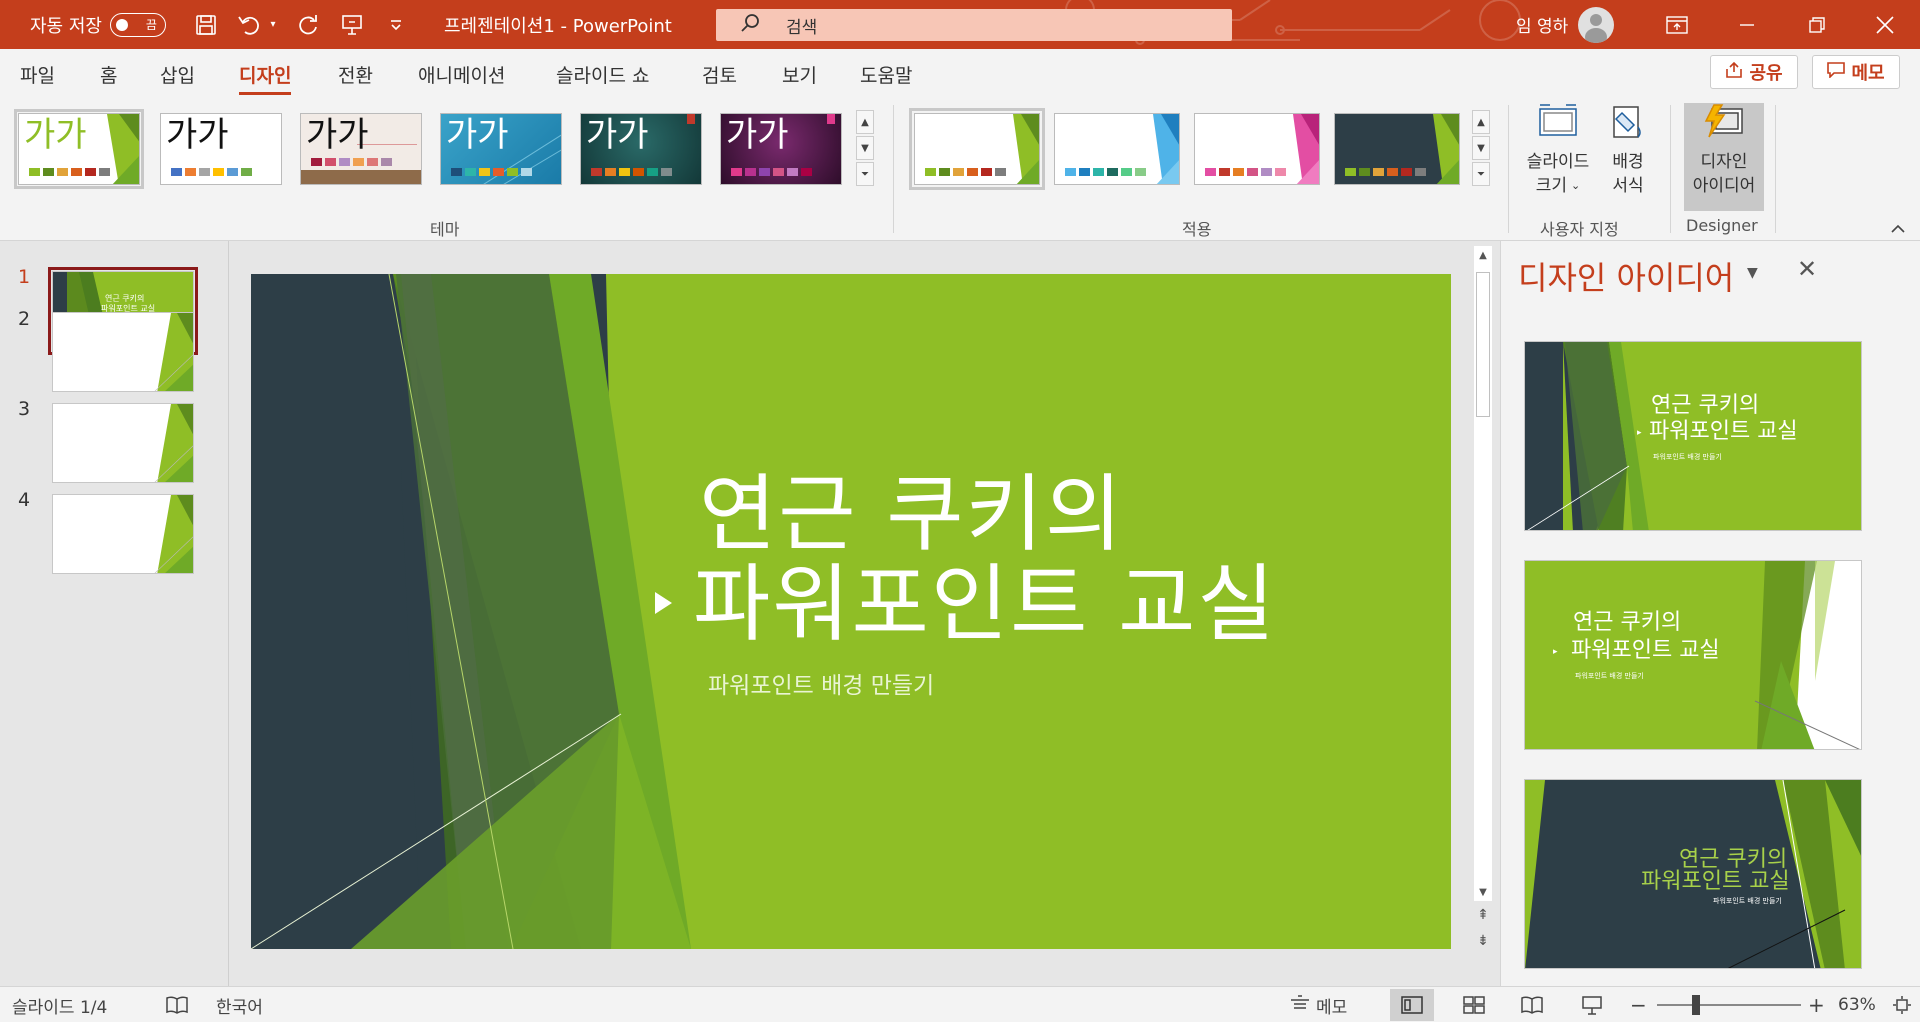  Describe the element at coordinates (663, 603) in the screenshot. I see `title-bullet-icon` at that location.